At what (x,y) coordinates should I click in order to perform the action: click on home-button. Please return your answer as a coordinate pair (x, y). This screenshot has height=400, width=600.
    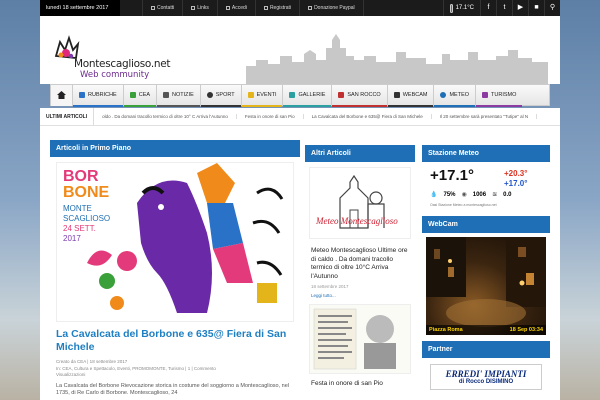
    Looking at the image, I should click on (62, 95).